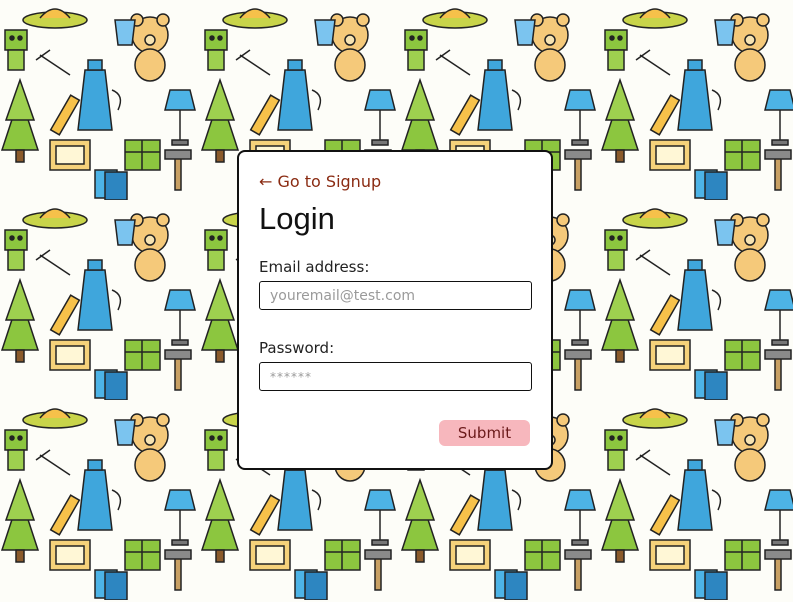 This screenshot has height=602, width=793. Describe the element at coordinates (297, 348) in the screenshot. I see `password-label: Password:` at that location.